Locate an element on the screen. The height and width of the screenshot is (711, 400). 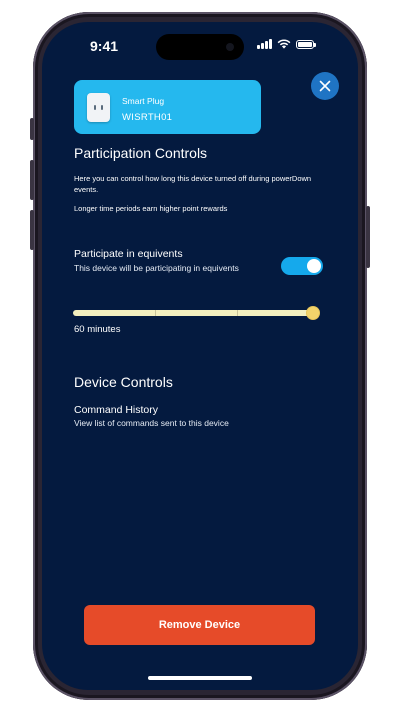
status-icons is located at coordinates (286, 44).